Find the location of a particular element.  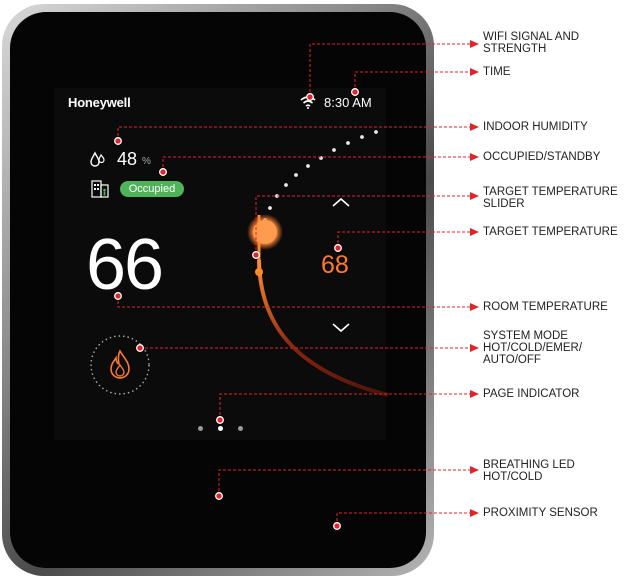

page-dot-active is located at coordinates (220, 428).